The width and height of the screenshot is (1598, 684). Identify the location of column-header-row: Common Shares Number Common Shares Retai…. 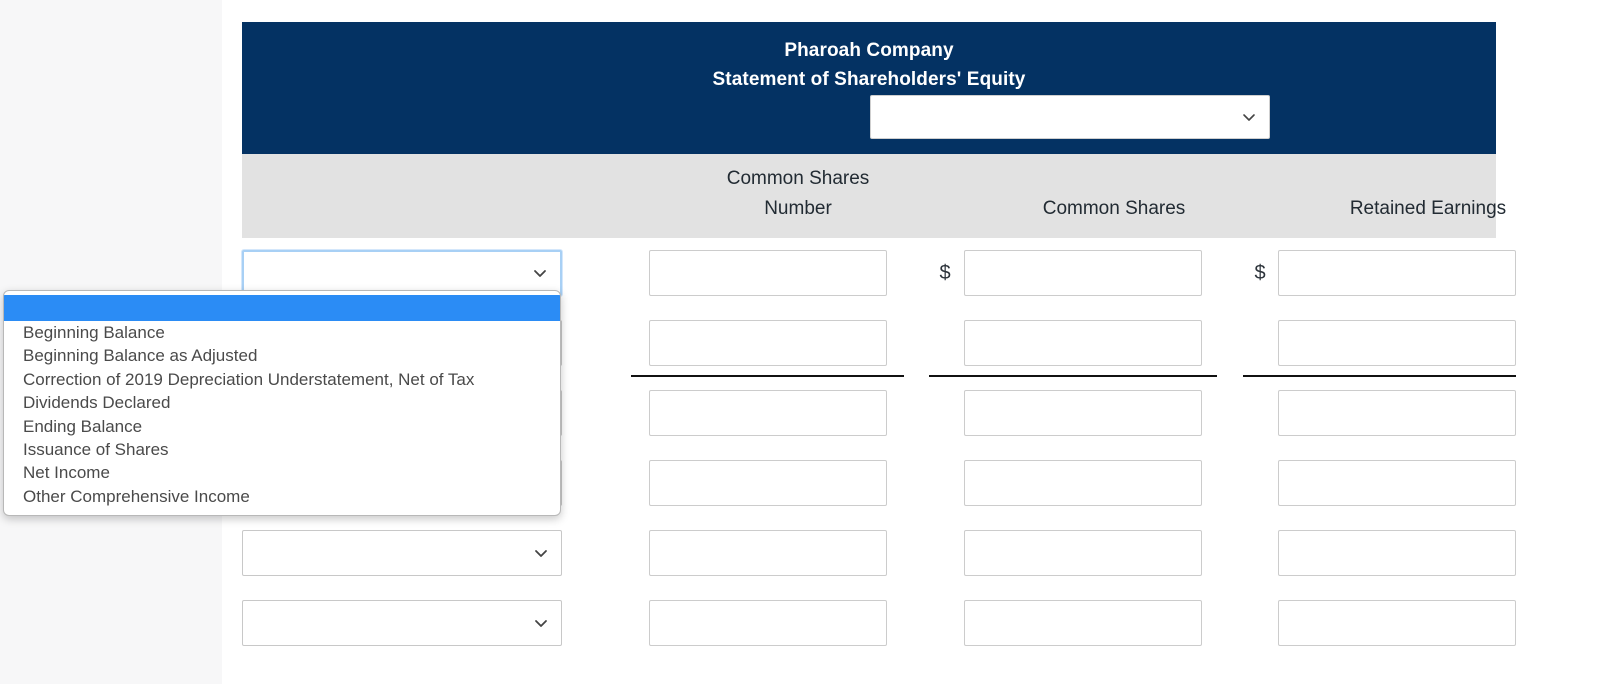
(874, 196).